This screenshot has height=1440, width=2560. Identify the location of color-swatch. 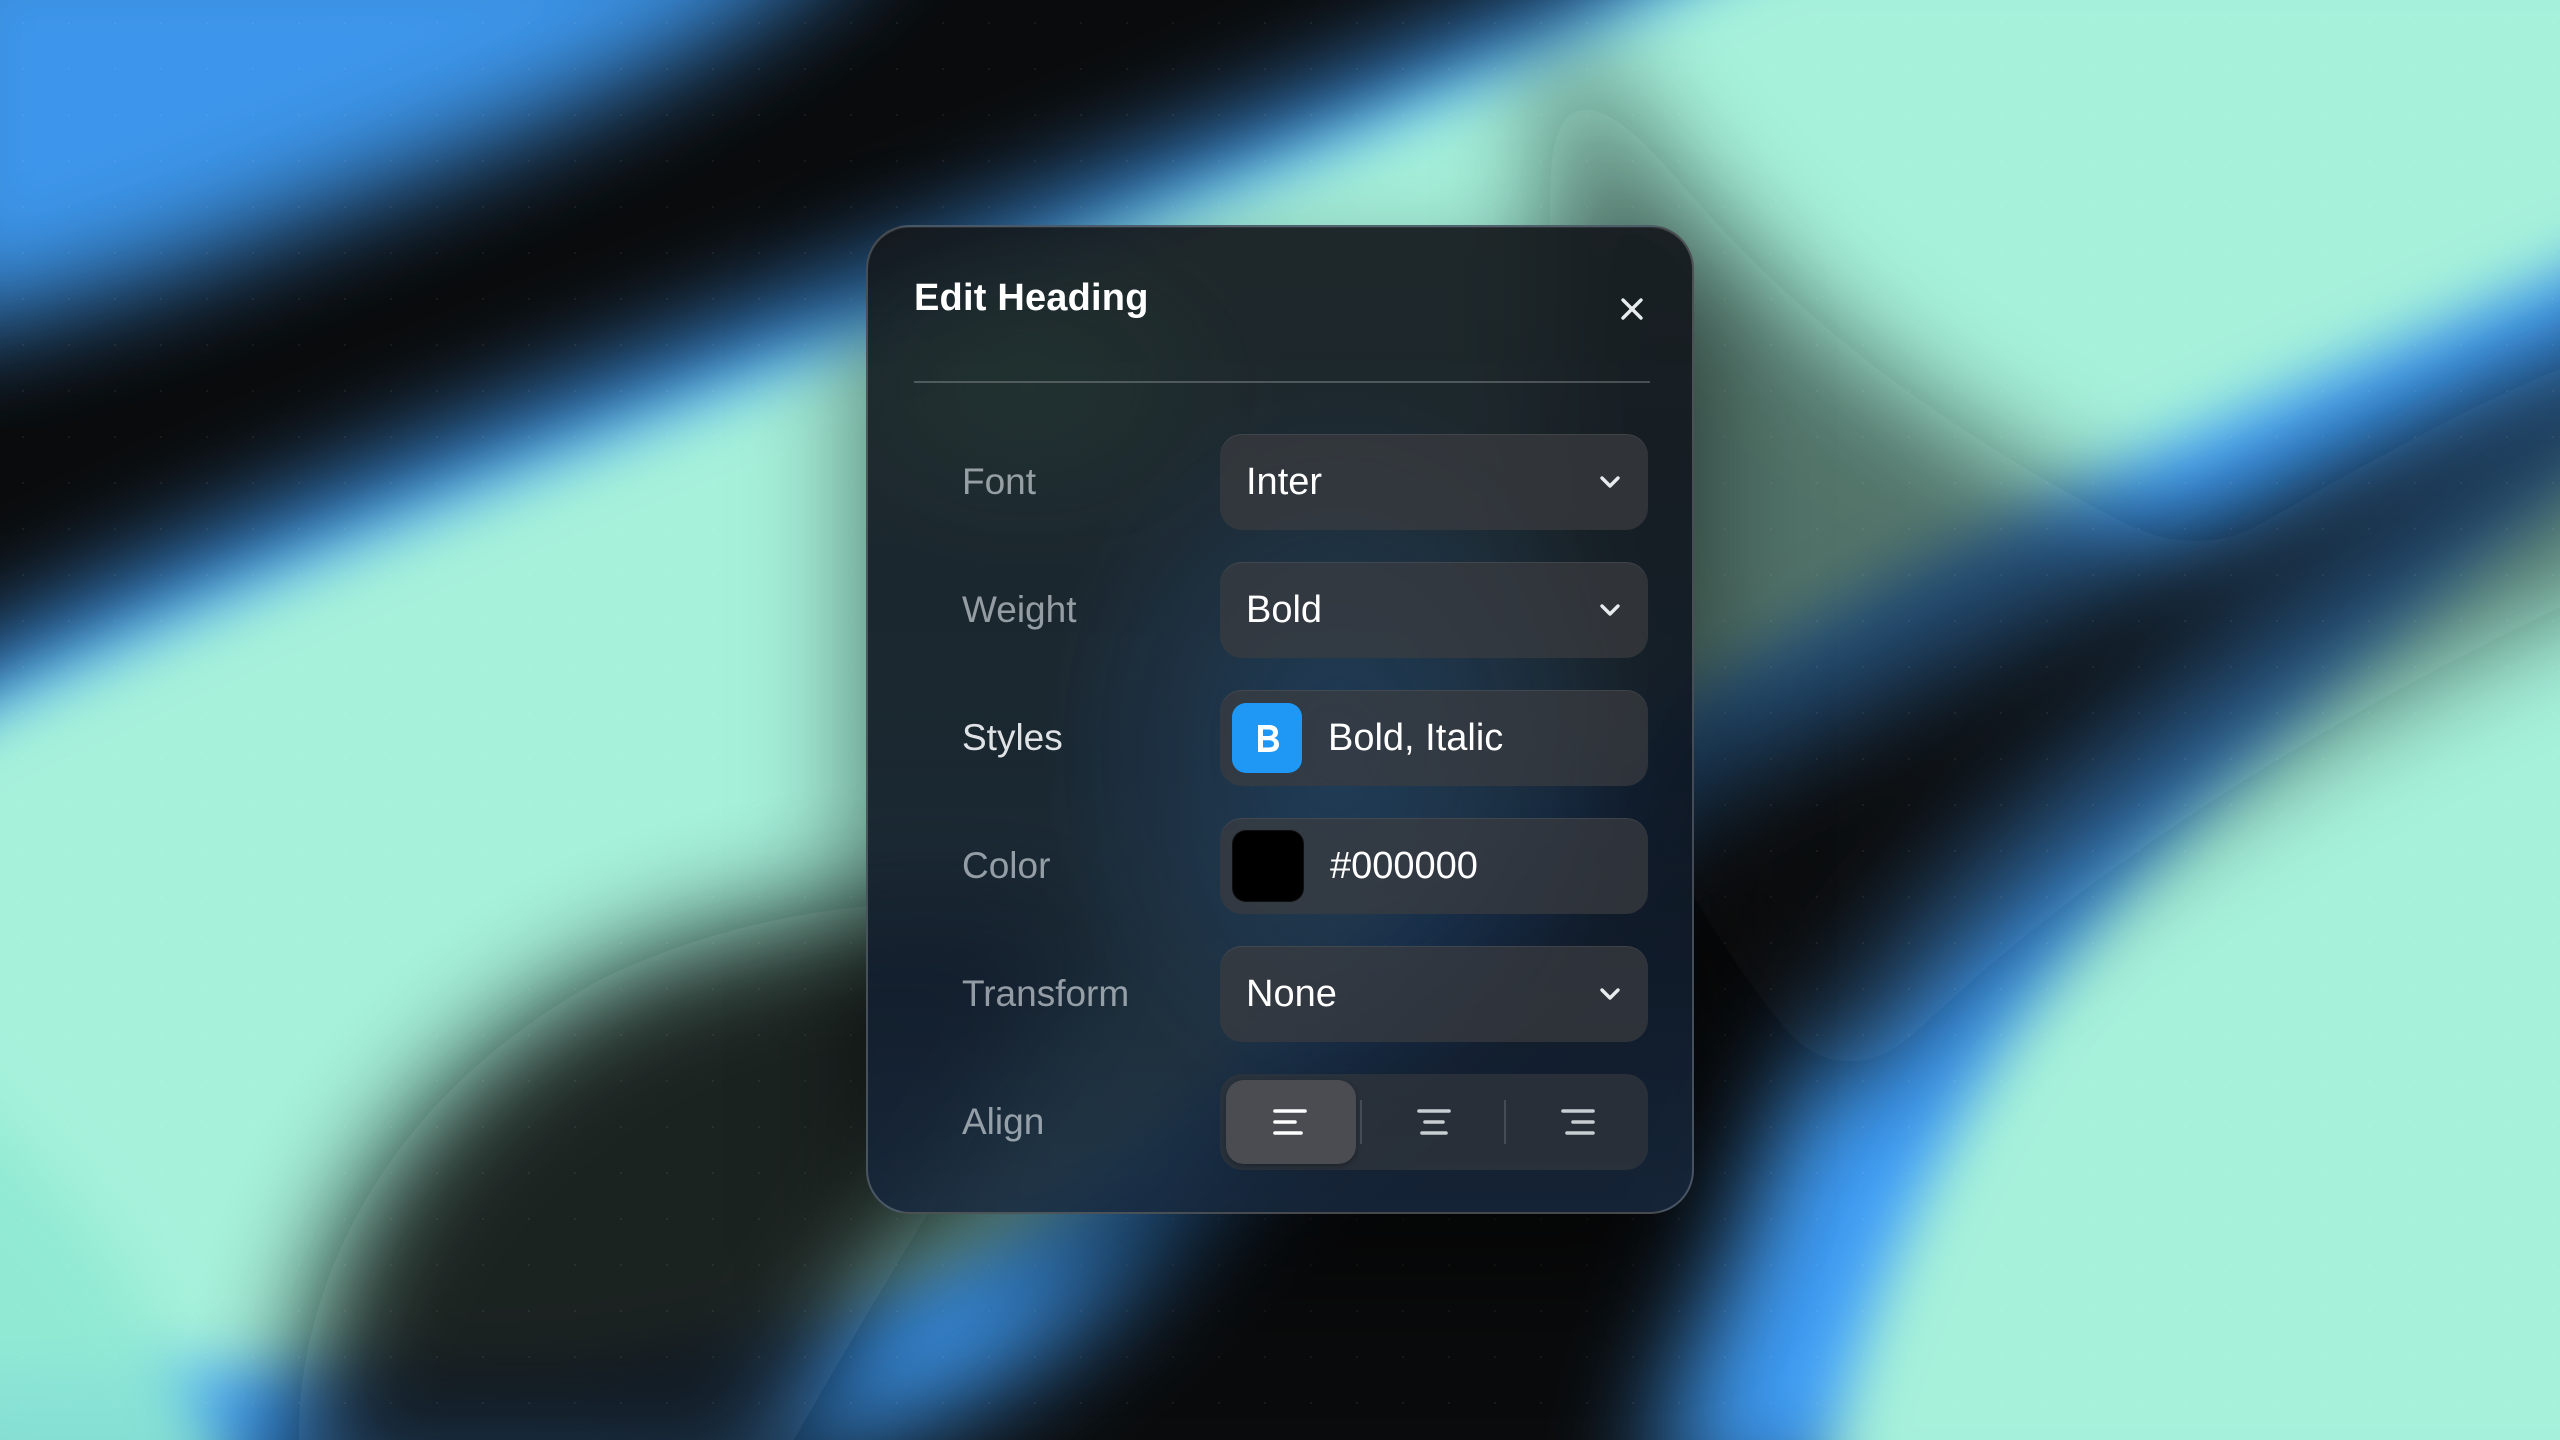
(1268, 866).